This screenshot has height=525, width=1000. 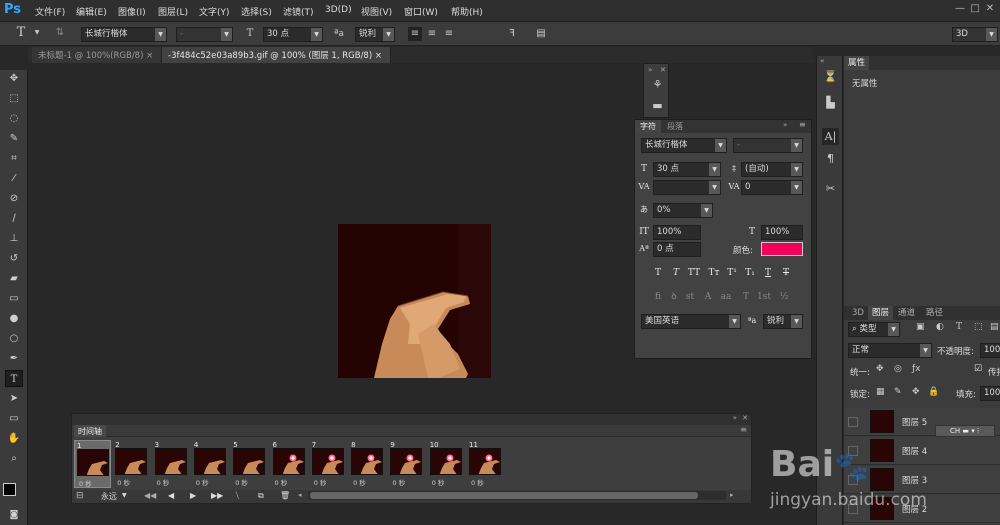 I want to click on close-icon: ✕, so click(x=663, y=70).